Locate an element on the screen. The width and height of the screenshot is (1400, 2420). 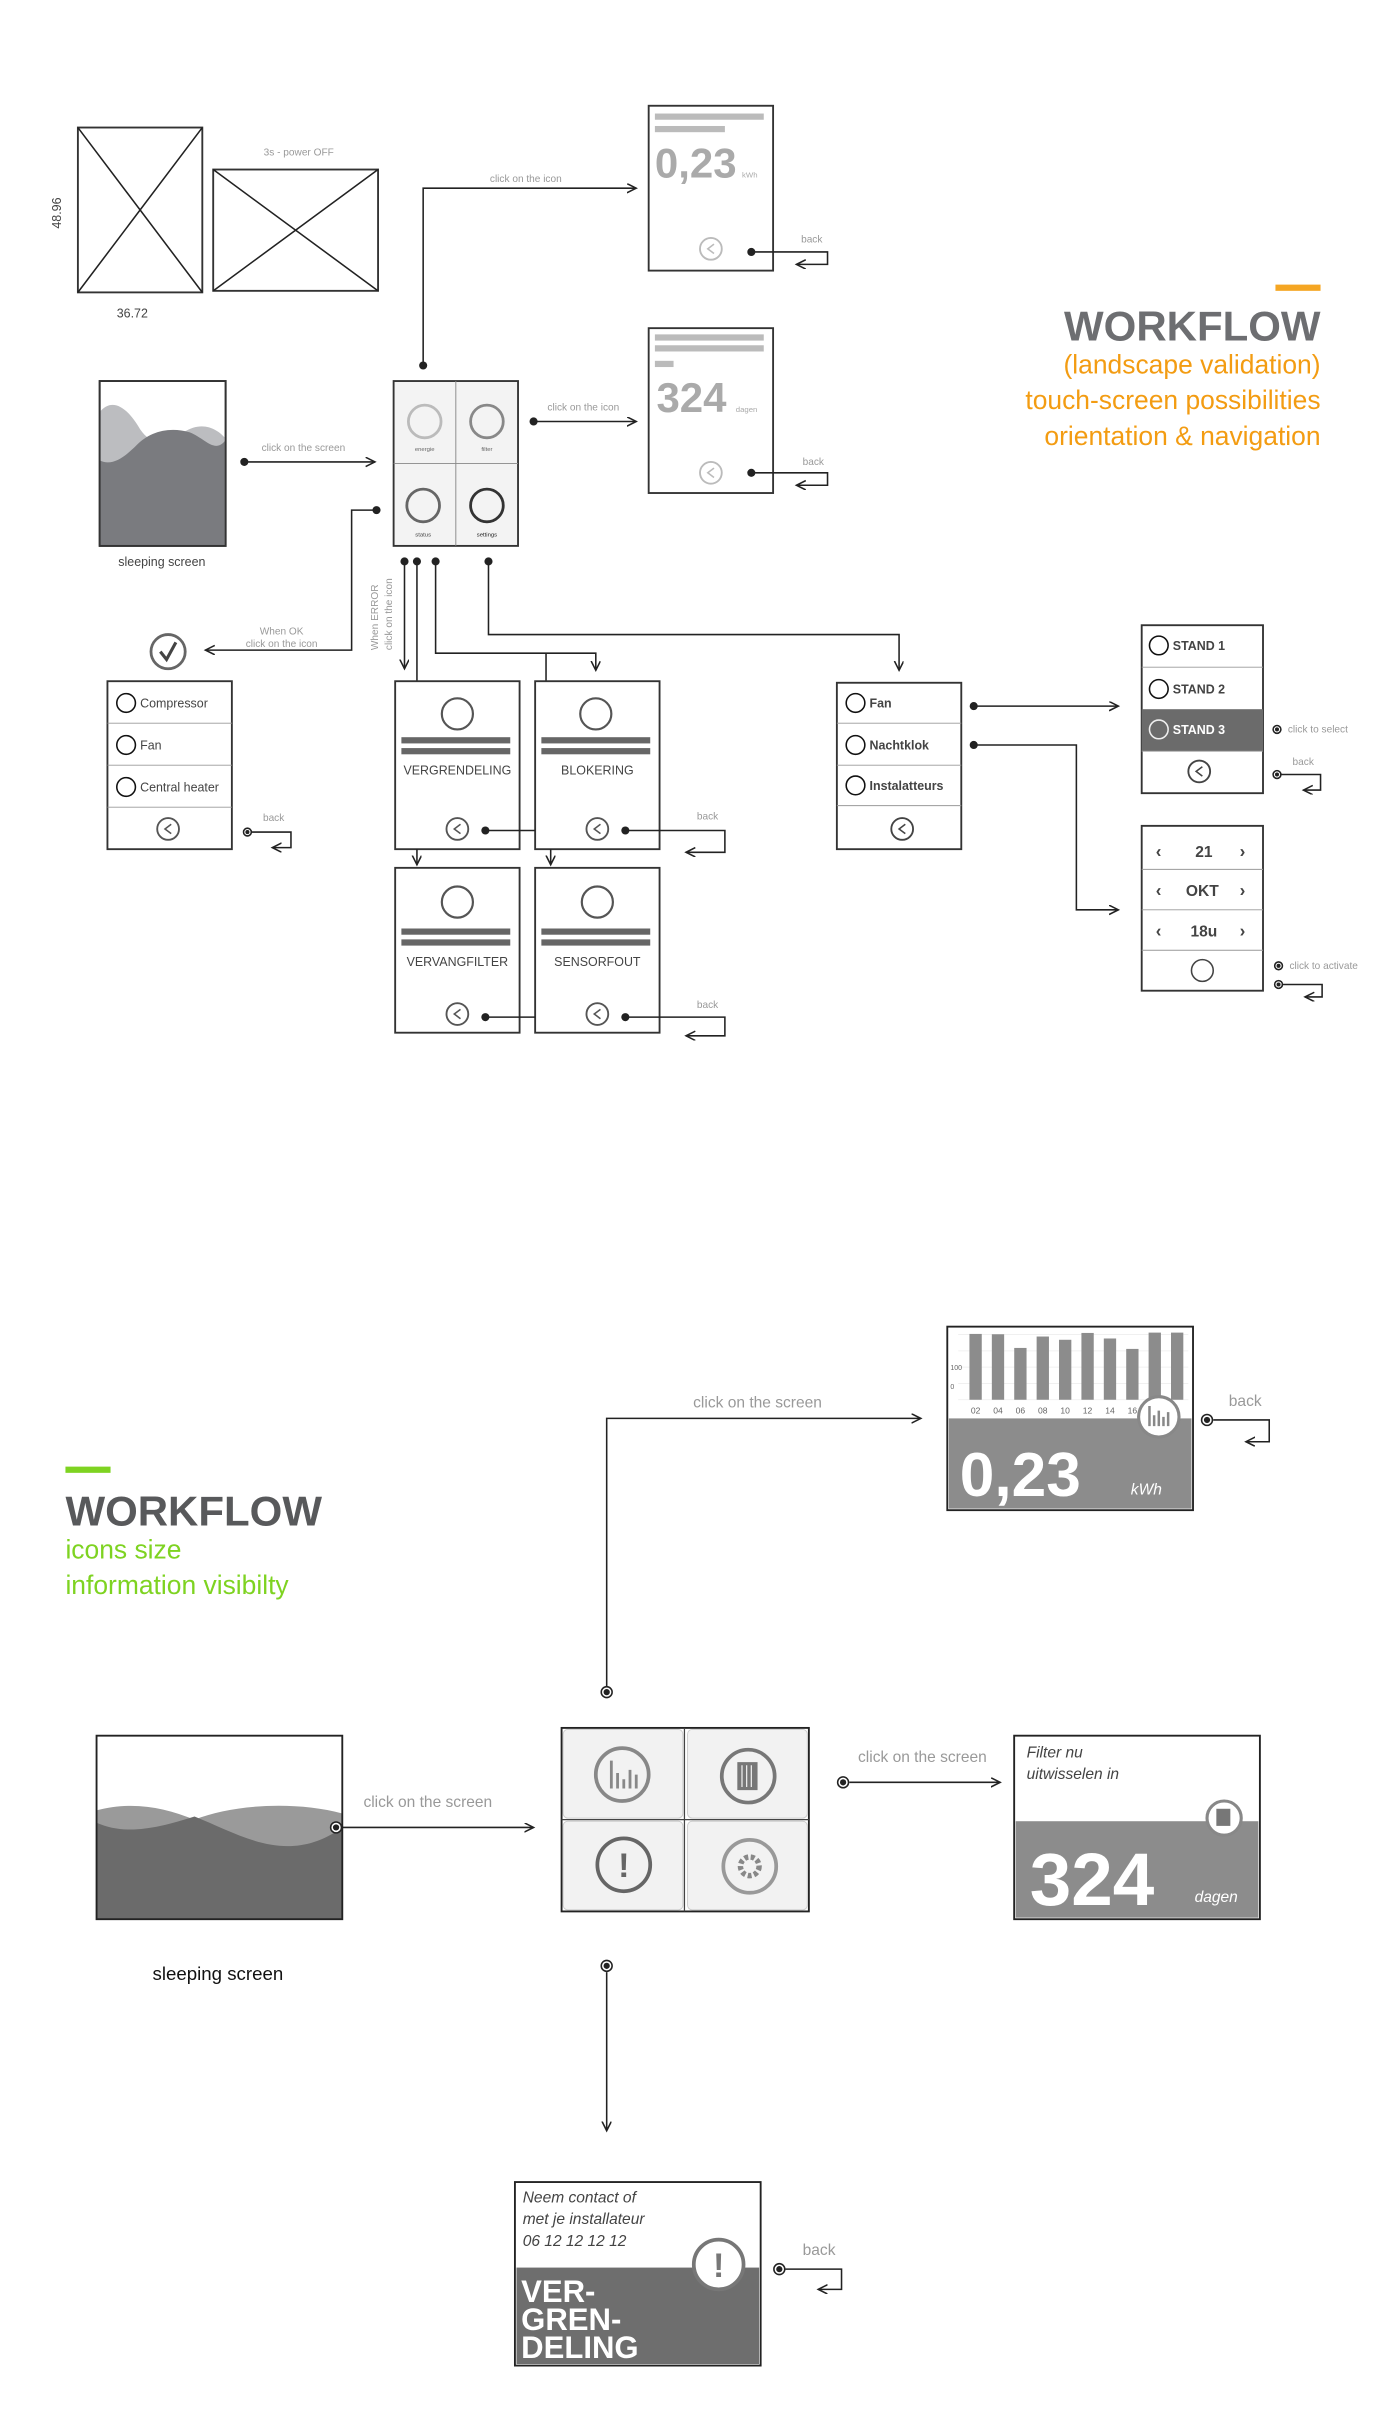
list-item-label: Compressor is located at coordinates (174, 704).